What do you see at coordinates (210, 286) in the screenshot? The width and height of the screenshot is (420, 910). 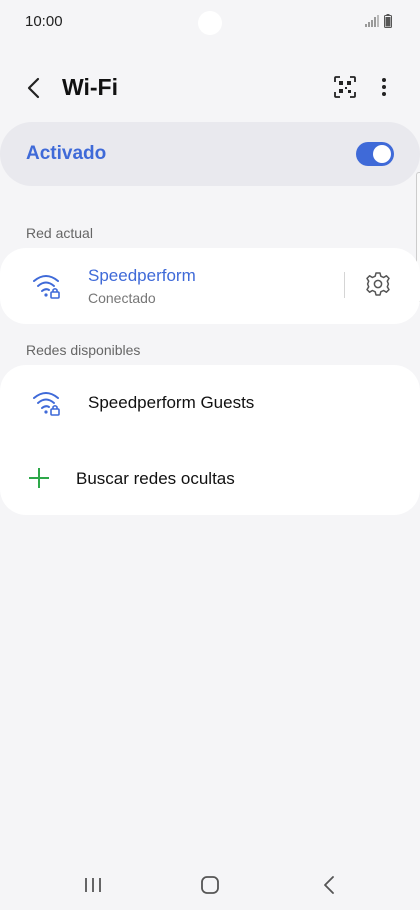 I see `current-network-card: Speedperform Conectado` at bounding box center [210, 286].